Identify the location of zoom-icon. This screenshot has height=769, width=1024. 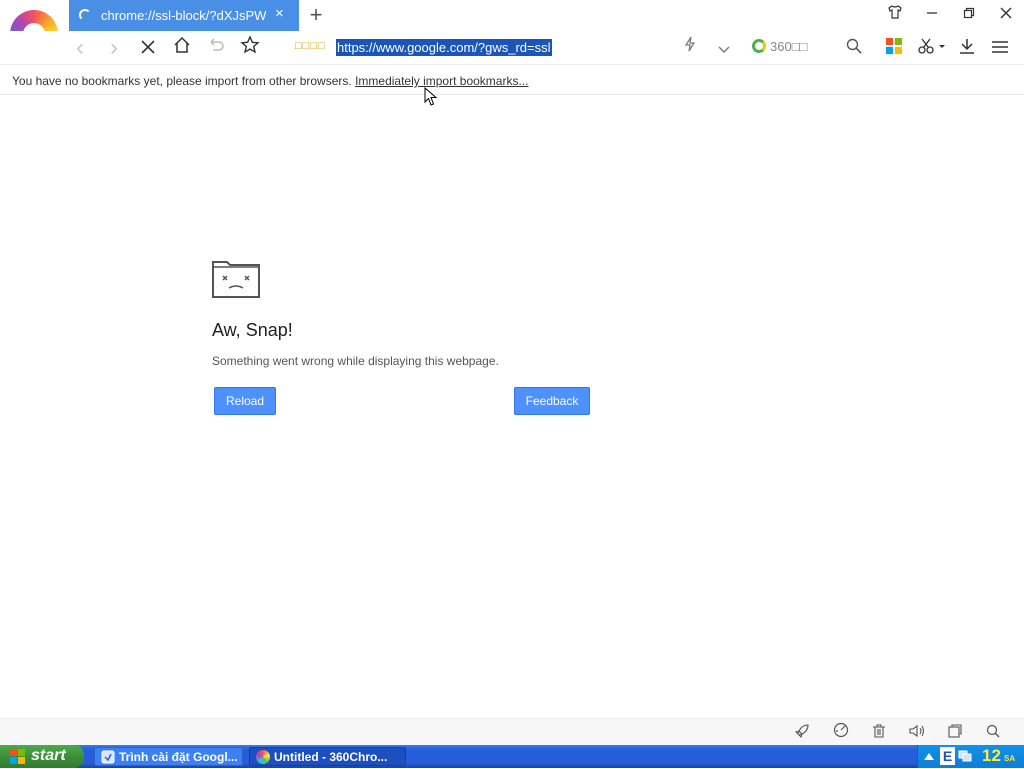
(993, 733).